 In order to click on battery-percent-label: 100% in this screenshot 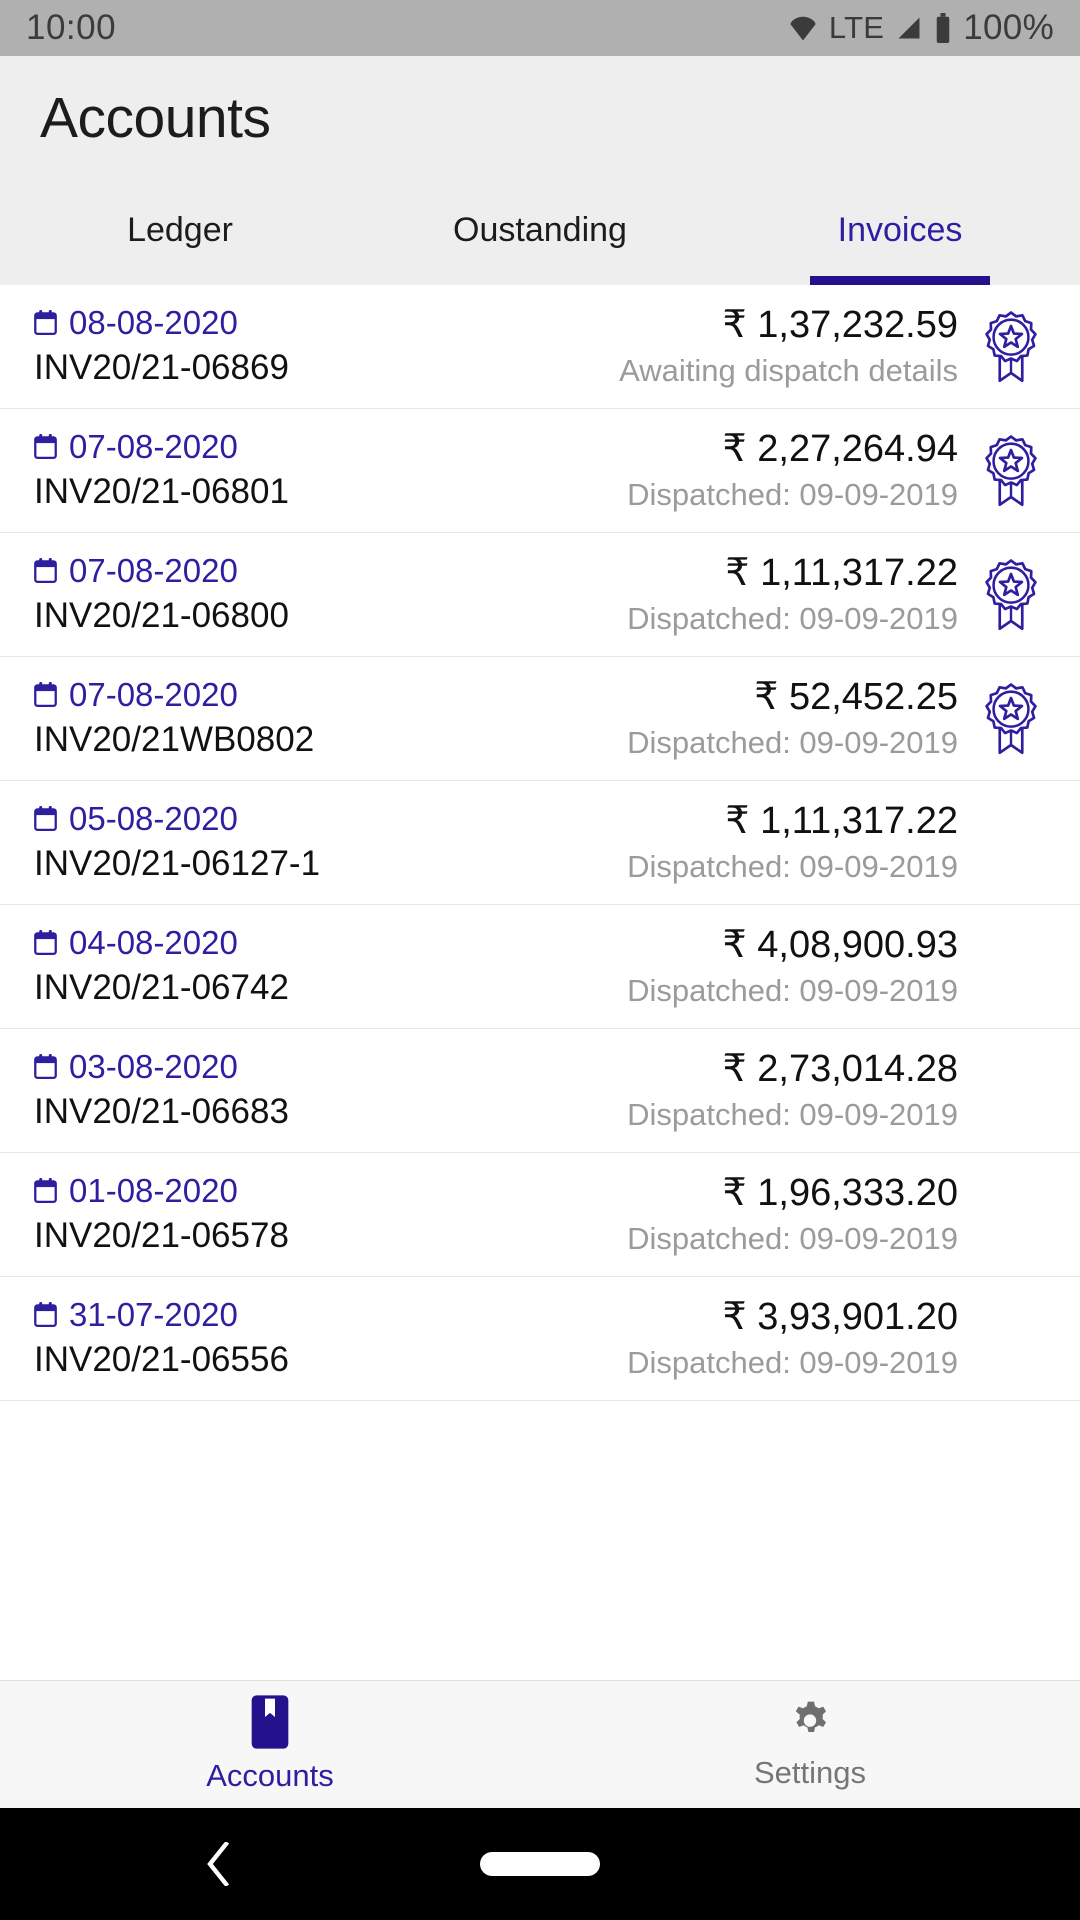, I will do `click(1008, 27)`.